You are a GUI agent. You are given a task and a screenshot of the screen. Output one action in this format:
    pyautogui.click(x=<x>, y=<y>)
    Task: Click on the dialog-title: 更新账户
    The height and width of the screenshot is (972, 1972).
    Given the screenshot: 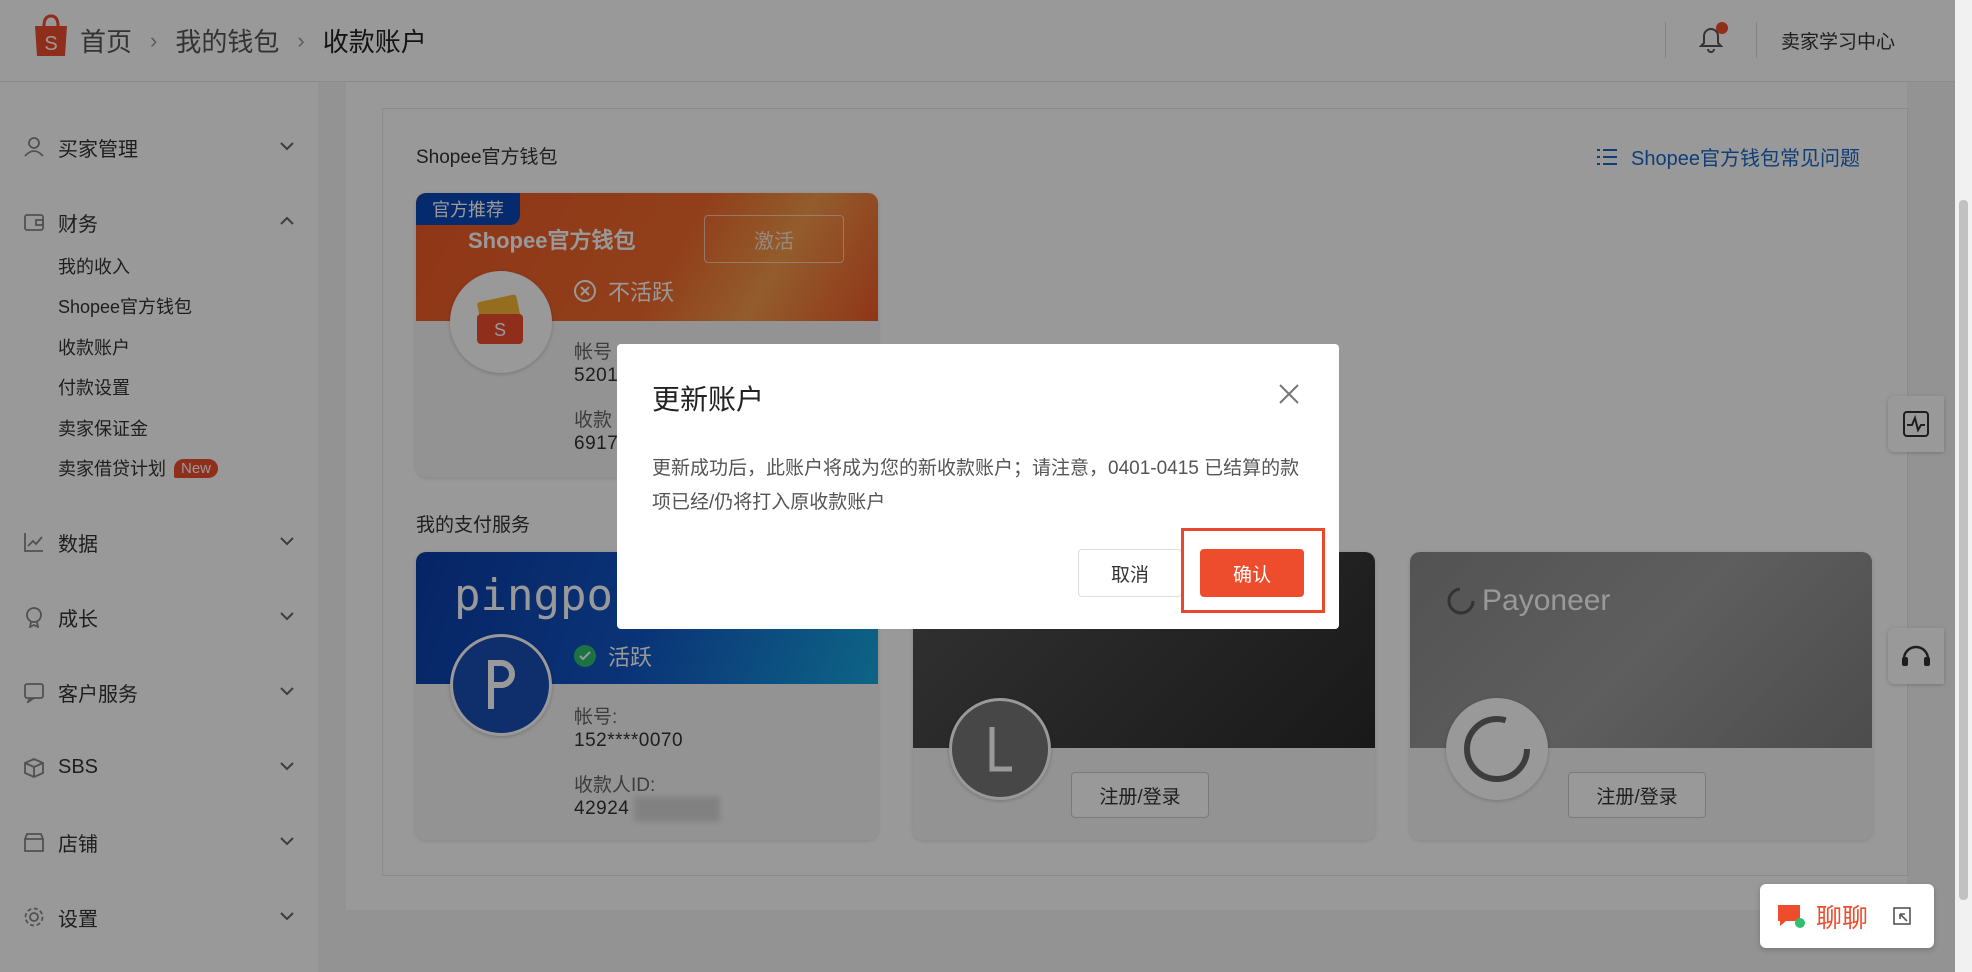 What is the action you would take?
    pyautogui.click(x=708, y=399)
    